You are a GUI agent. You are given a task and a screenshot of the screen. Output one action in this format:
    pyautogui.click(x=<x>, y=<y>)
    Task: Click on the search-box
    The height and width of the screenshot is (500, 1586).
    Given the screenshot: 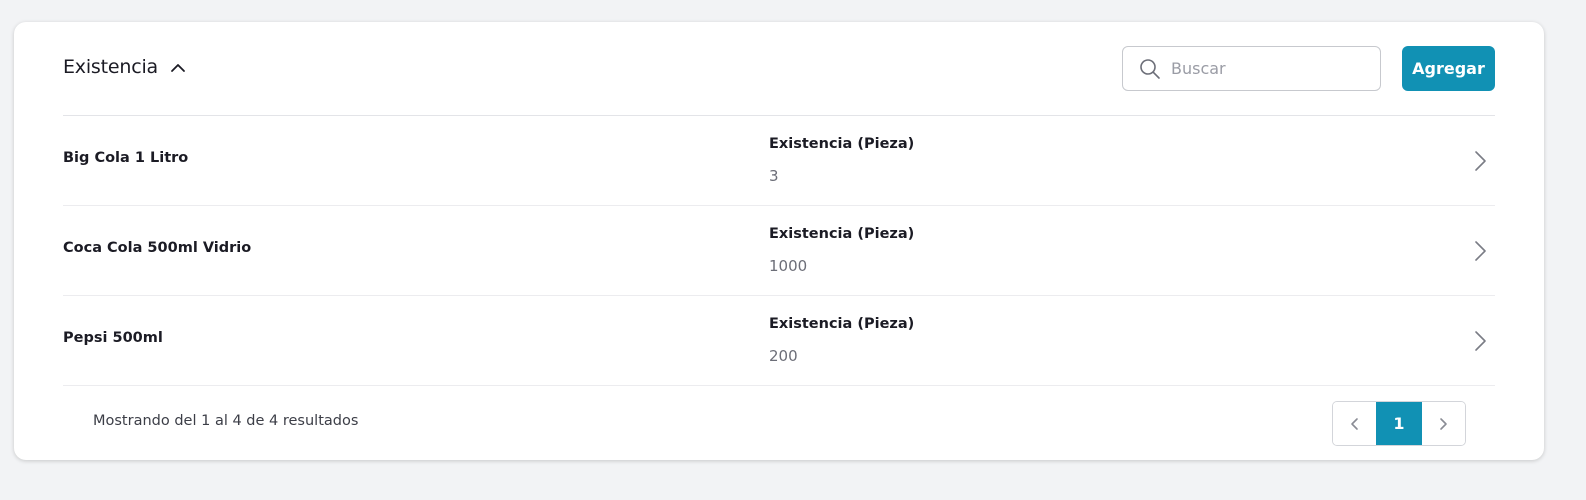 What is the action you would take?
    pyautogui.click(x=1251, y=68)
    